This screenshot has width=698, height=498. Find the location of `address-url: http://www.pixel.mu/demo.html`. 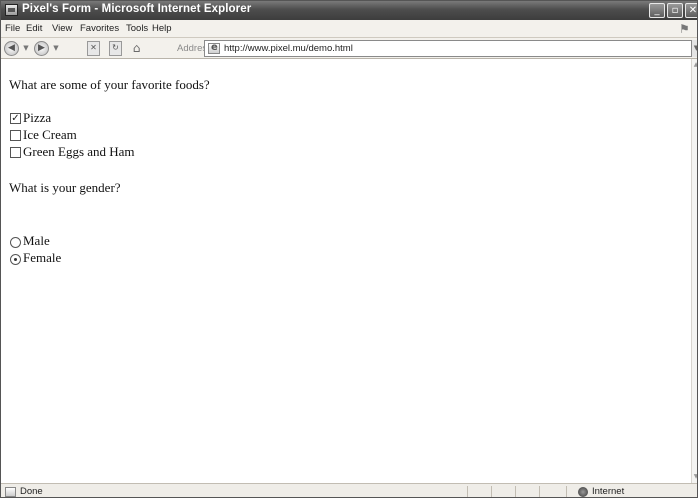

address-url: http://www.pixel.mu/demo.html is located at coordinates (288, 48).